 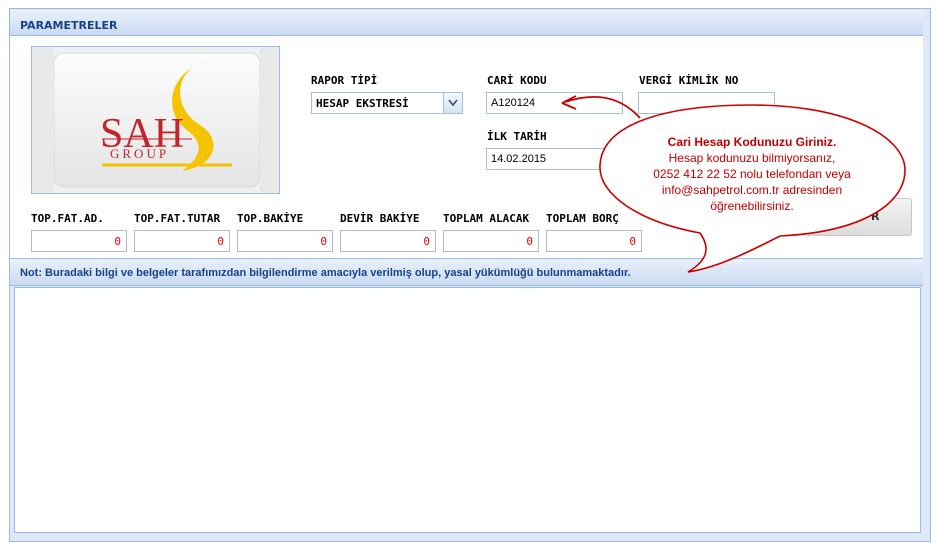 What do you see at coordinates (752, 142) in the screenshot?
I see `callout-title: Cari Hesap Kodunuzu Giriniz.` at bounding box center [752, 142].